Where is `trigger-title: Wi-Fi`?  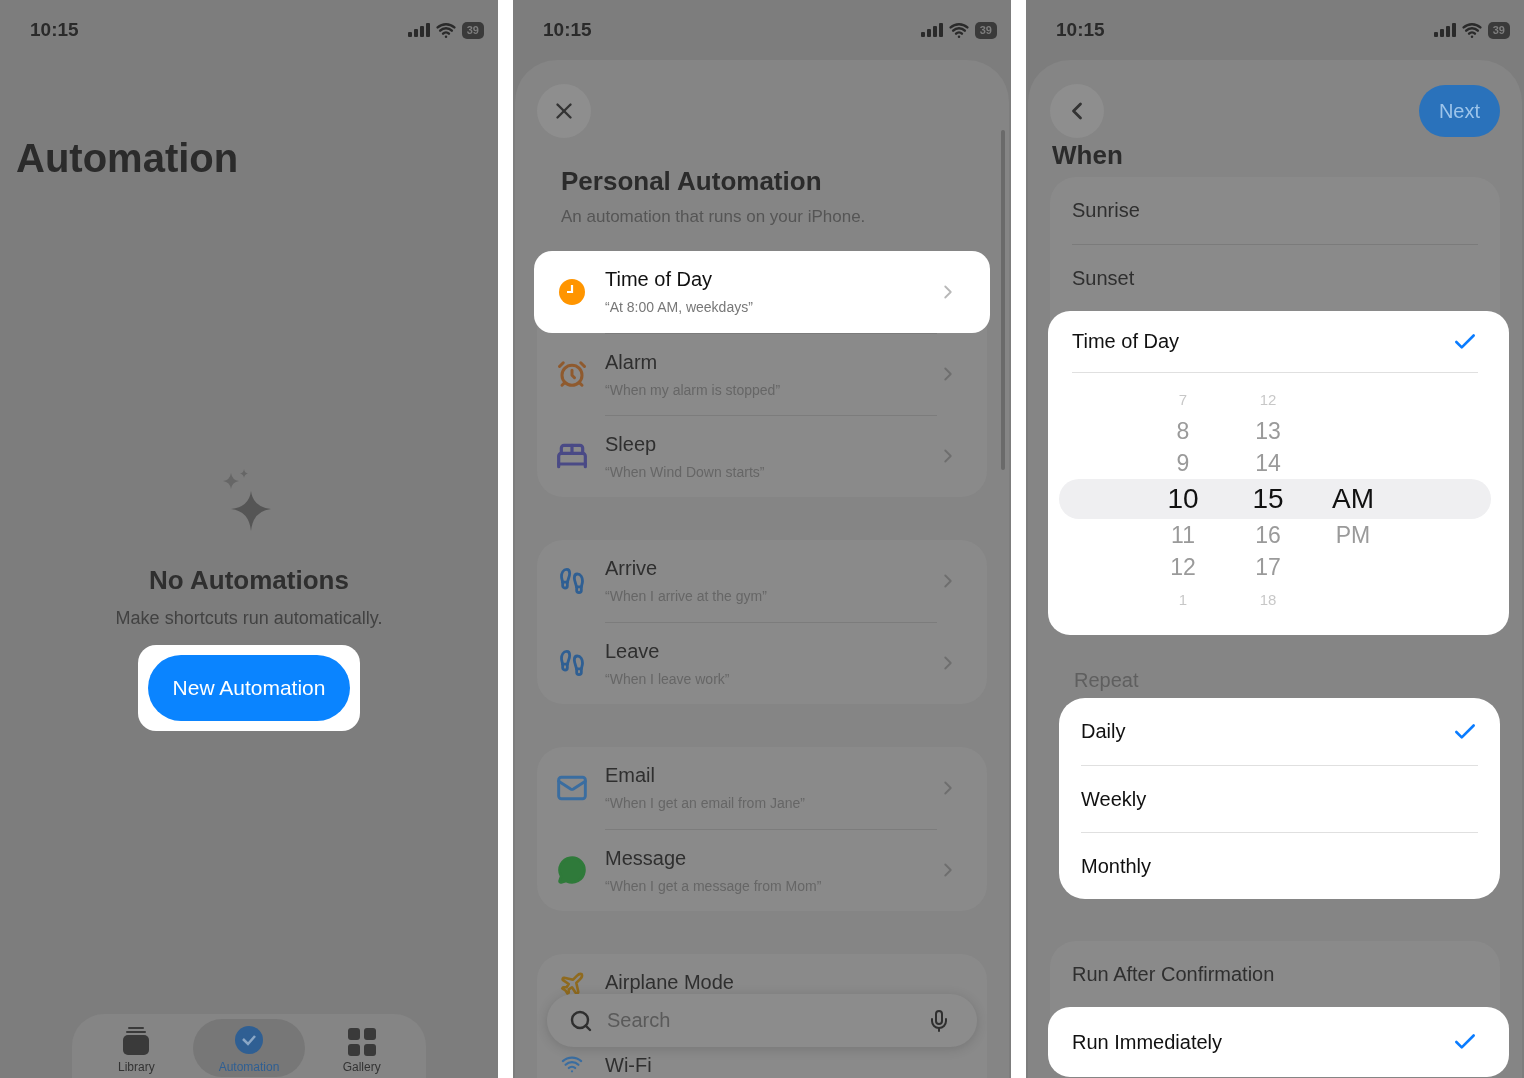
trigger-title: Wi-Fi is located at coordinates (629, 1065).